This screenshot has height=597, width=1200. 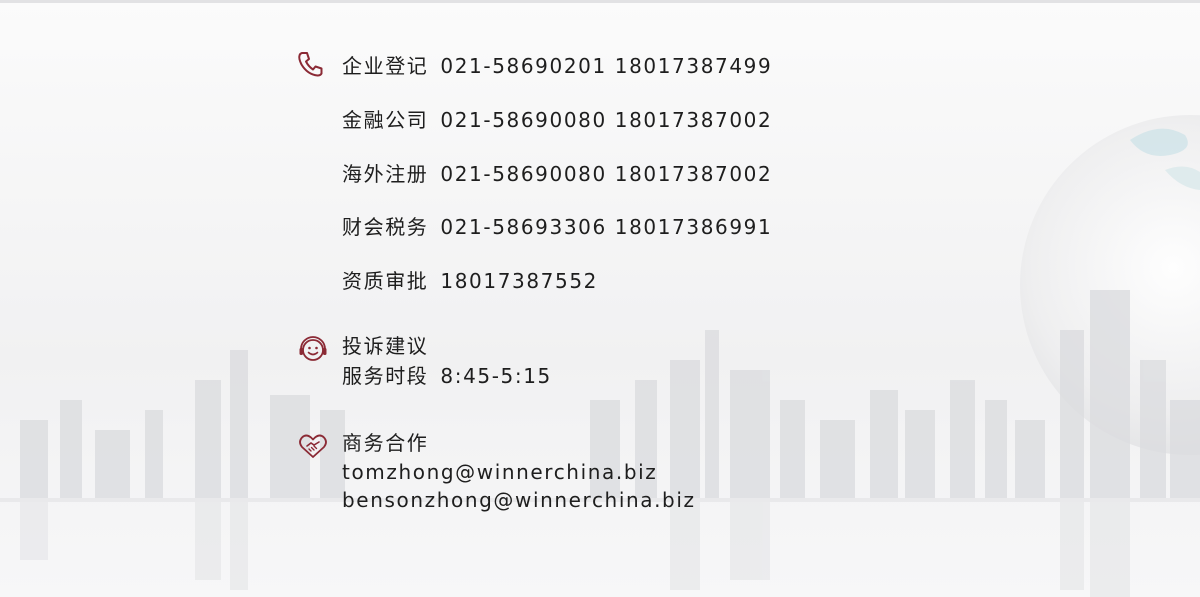 I want to click on smiley-headset-icon, so click(x=313, y=349).